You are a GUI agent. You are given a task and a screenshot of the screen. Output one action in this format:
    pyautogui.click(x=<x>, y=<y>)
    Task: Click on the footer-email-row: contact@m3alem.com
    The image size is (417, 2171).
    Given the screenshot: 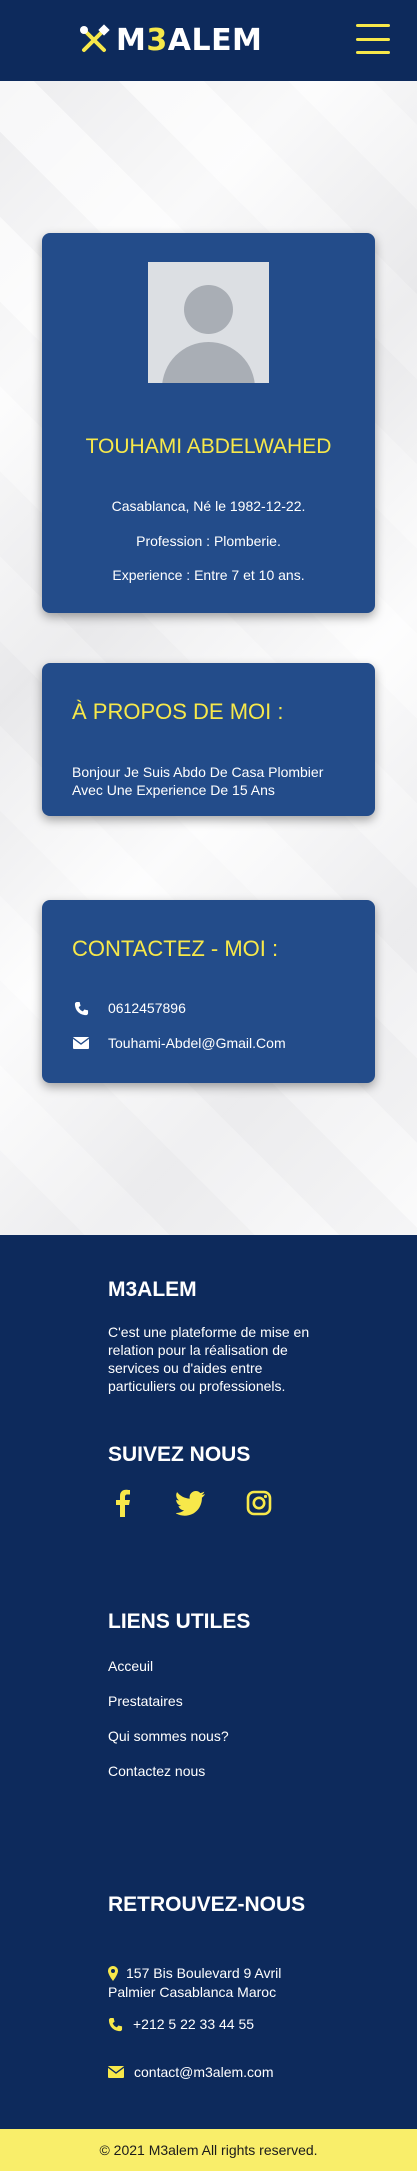 What is the action you would take?
    pyautogui.click(x=190, y=2072)
    